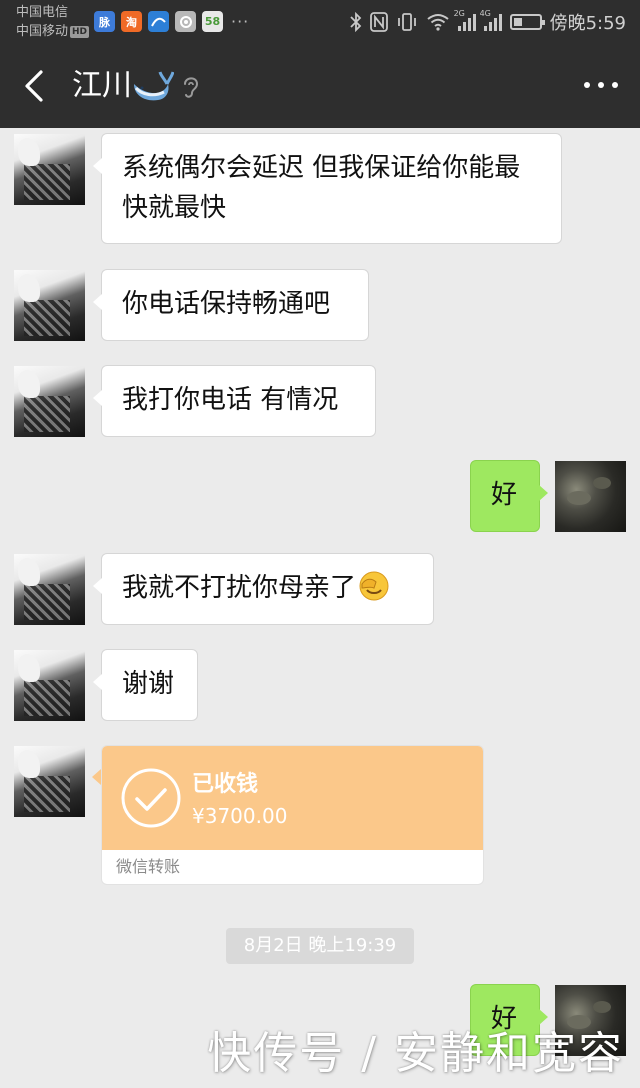 The height and width of the screenshot is (1088, 640). I want to click on transfer-status: 已收钱, so click(225, 784).